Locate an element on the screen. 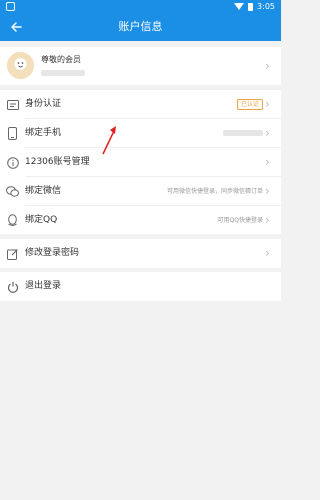 The width and height of the screenshot is (320, 500). masked-account is located at coordinates (63, 73).